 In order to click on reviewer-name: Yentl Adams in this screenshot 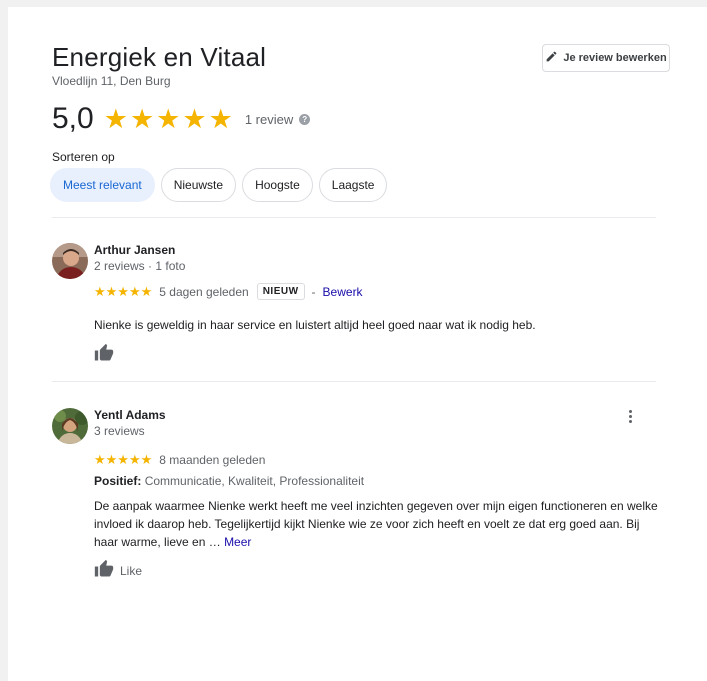, I will do `click(130, 415)`.